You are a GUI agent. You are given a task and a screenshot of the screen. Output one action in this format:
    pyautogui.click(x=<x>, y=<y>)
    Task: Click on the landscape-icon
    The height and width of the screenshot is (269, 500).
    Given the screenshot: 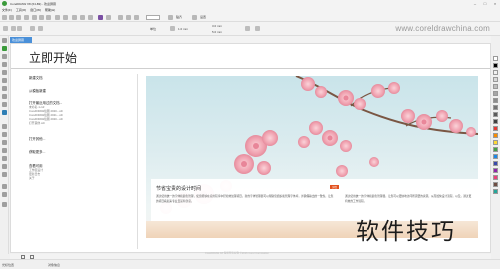 What is the action you would take?
    pyautogui.click(x=19, y=28)
    